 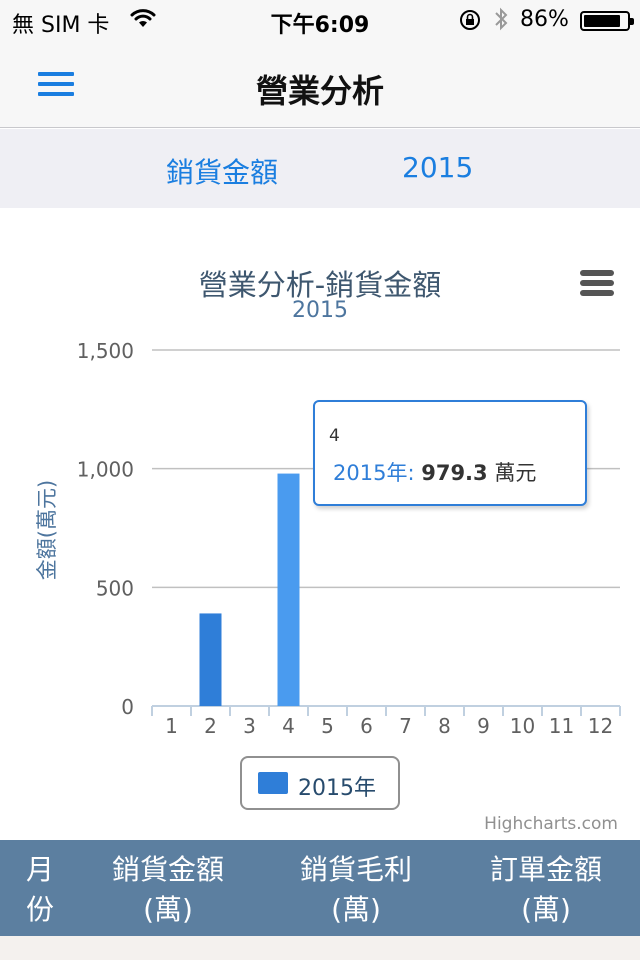 I want to click on y-tick-label: 1,000, so click(x=105, y=470).